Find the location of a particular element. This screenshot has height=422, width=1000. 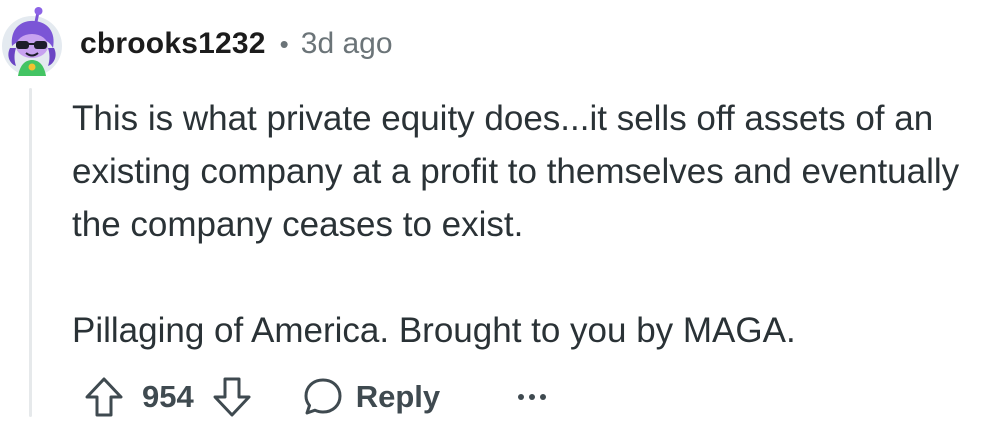

username: cbrooks1232 is located at coordinates (173, 44).